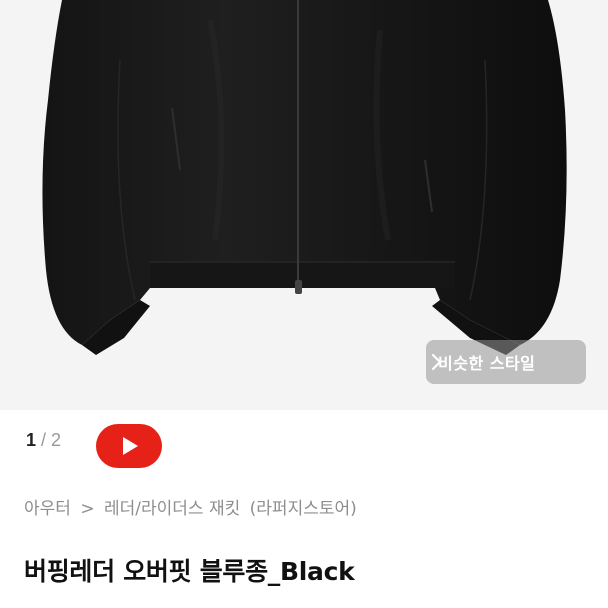 The height and width of the screenshot is (608, 608). I want to click on similar-style-label: 비슷한 스타일, so click(487, 363).